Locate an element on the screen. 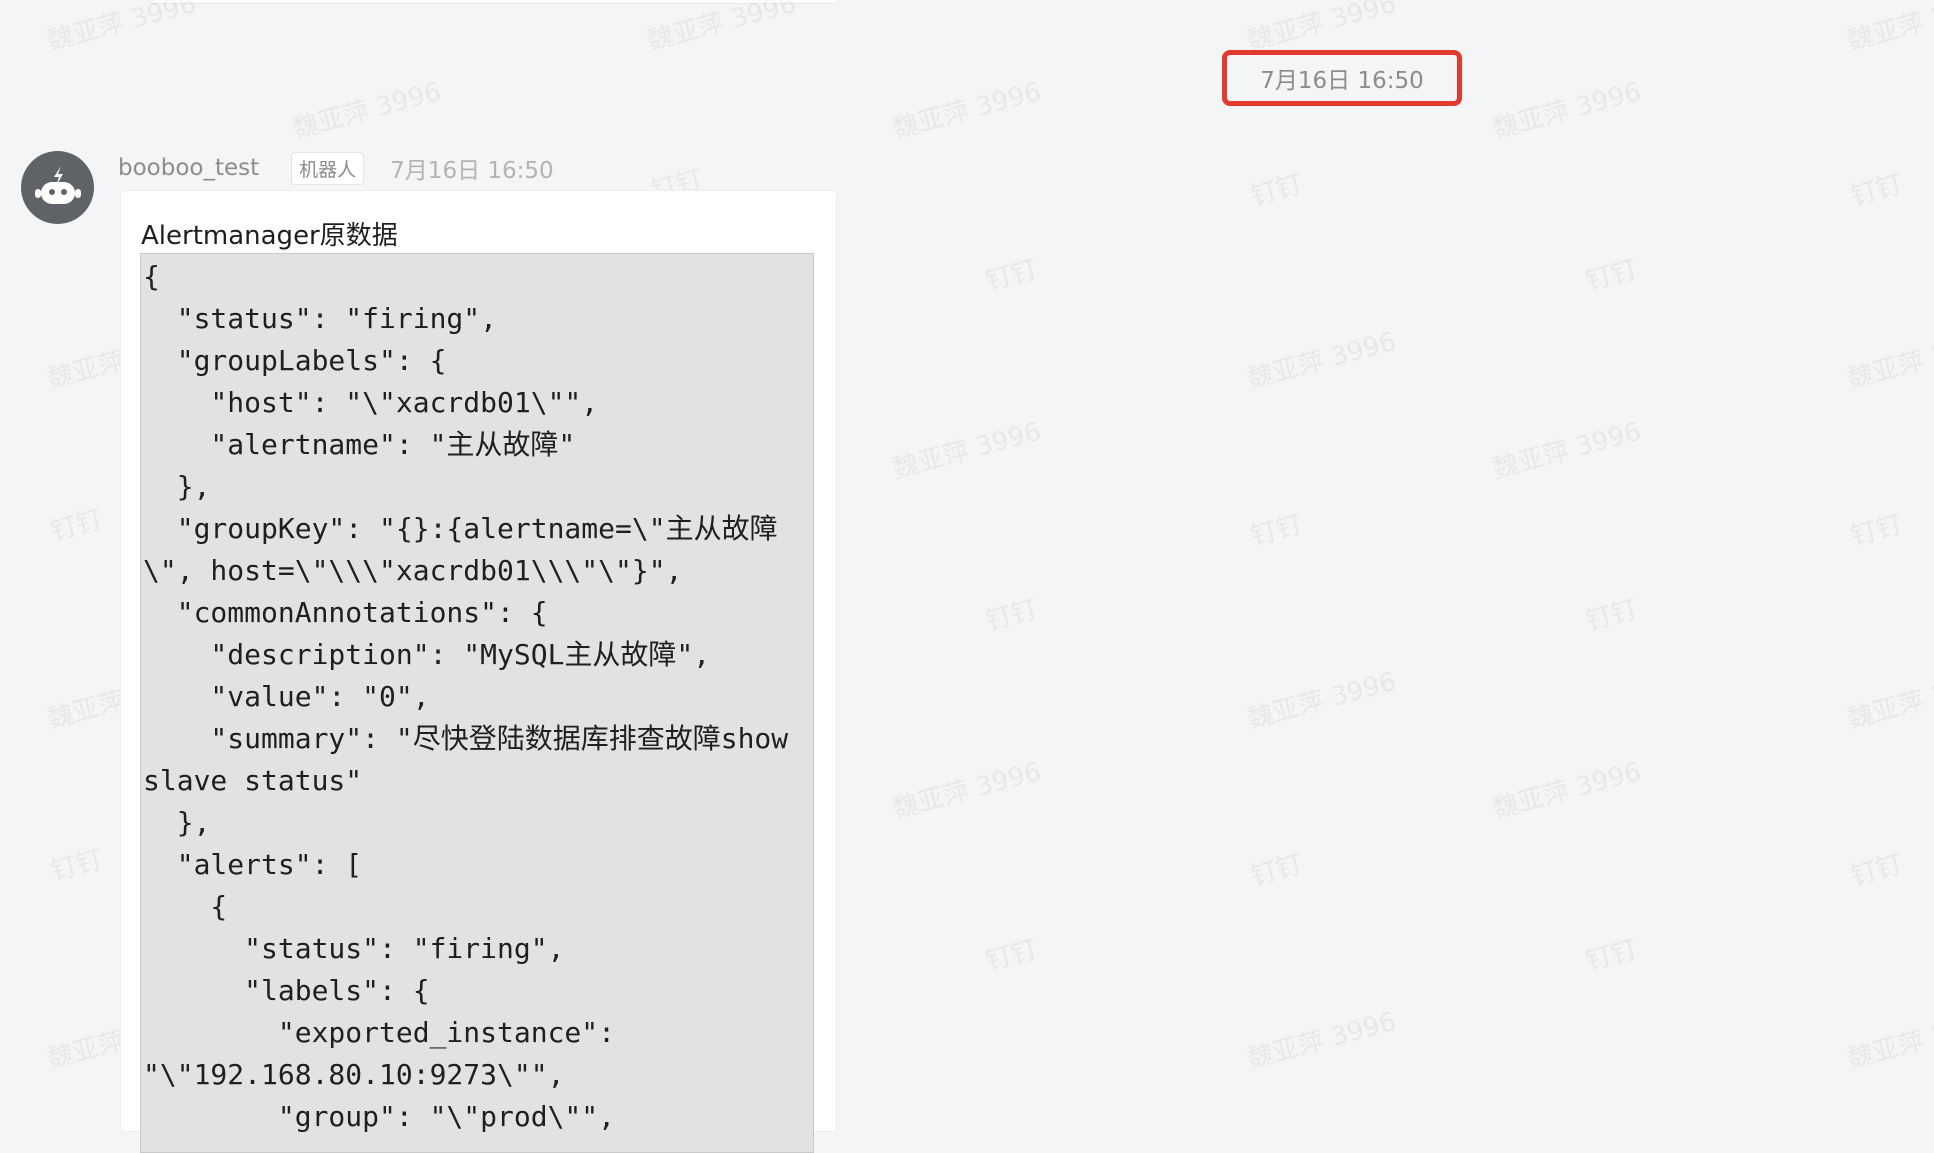 This screenshot has height=1153, width=1934. previous-message-card is located at coordinates (494, 2).